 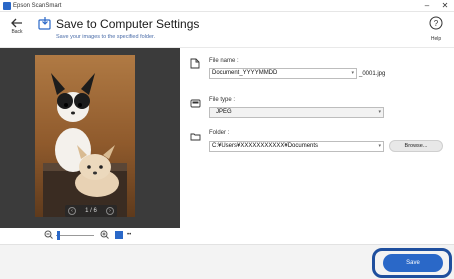 I want to click on more-options-icon: ••, so click(x=129, y=235).